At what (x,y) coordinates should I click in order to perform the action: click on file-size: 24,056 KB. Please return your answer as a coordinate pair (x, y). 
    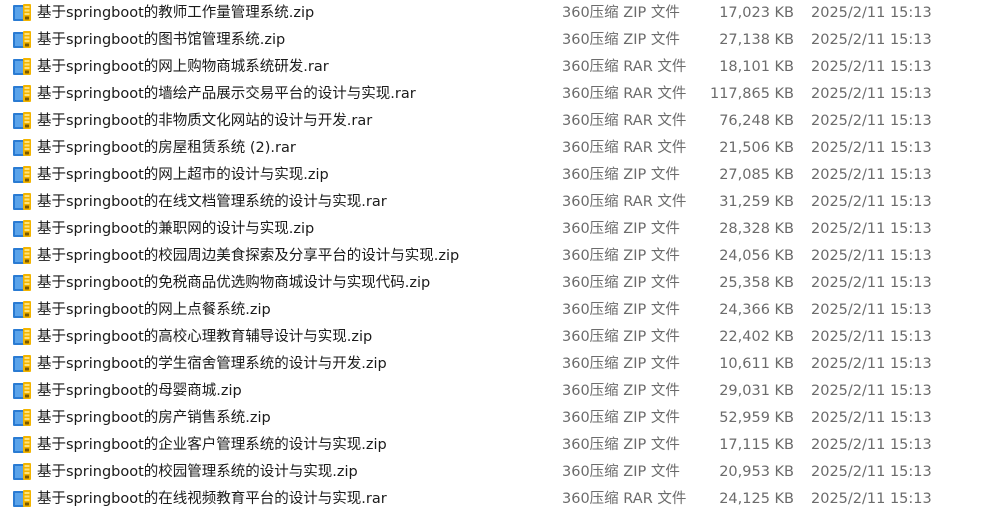
    Looking at the image, I should click on (756, 256).